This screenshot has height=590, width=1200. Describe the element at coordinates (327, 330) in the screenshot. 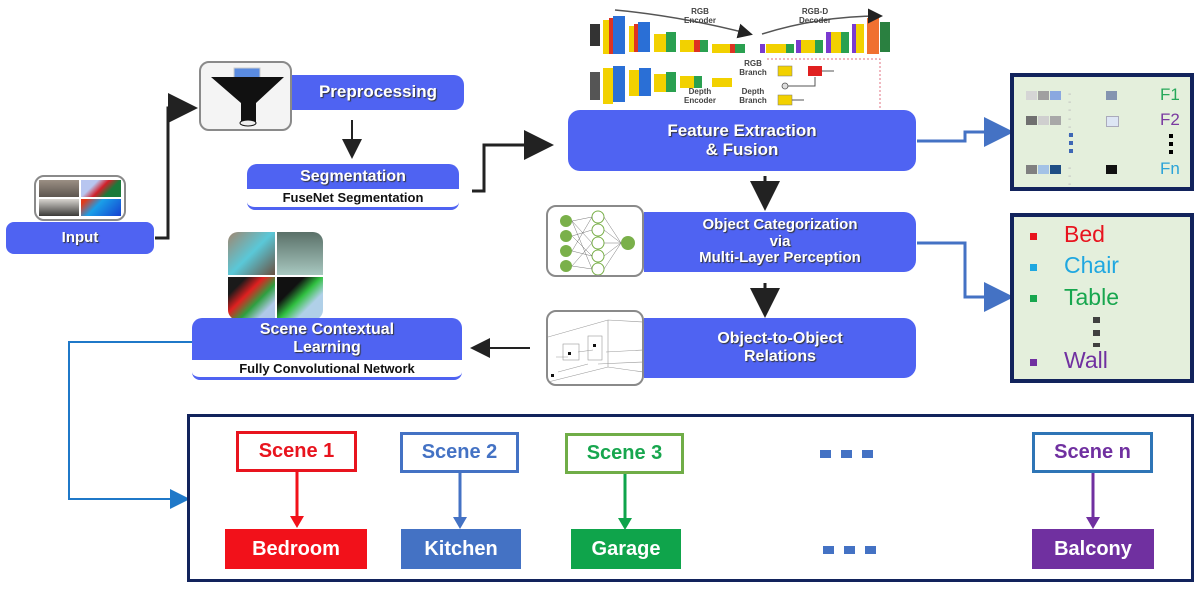

I see `scene-learning-line1: Scene Contextual` at that location.